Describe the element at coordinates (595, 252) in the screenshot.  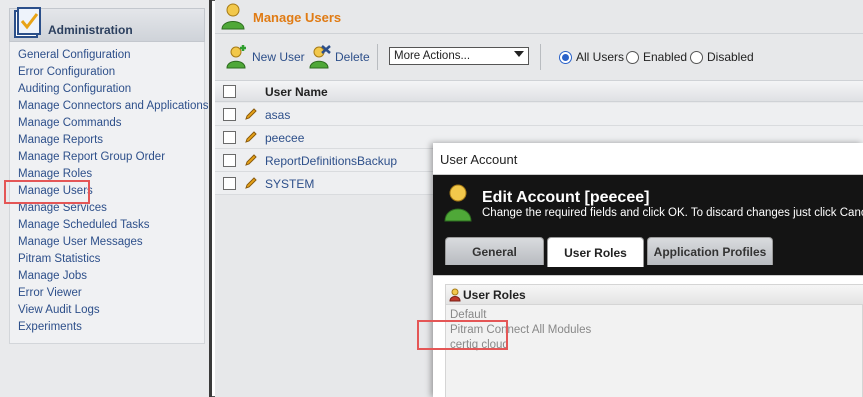
I see `tab-user-roles: User Roles` at that location.